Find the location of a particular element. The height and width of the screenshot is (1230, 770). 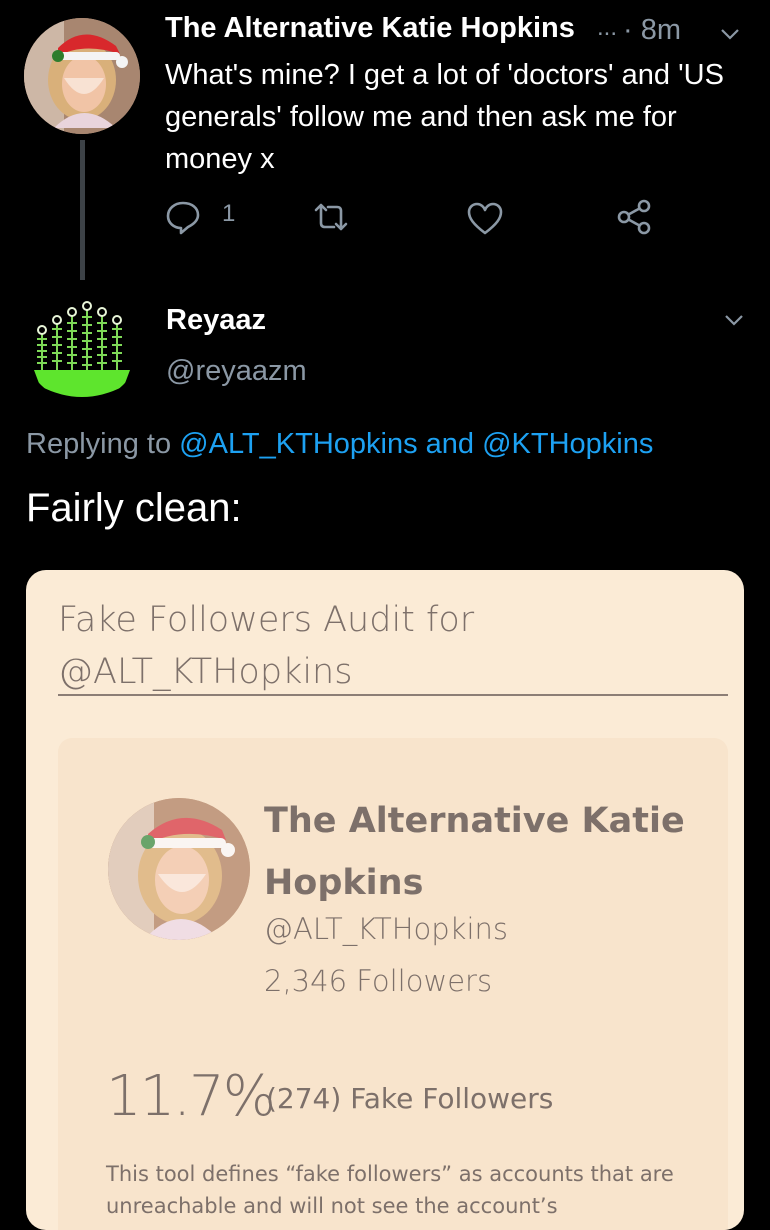

reply-button is located at coordinates (183, 219).